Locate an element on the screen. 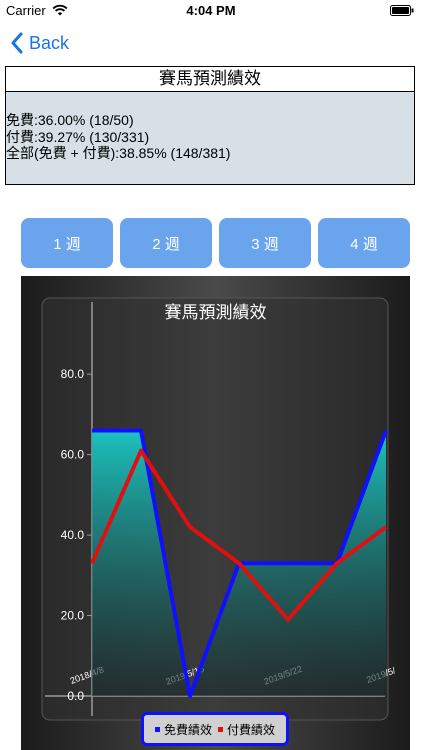 The image size is (422, 750). week-2-button: 2 週 is located at coordinates (166, 243).